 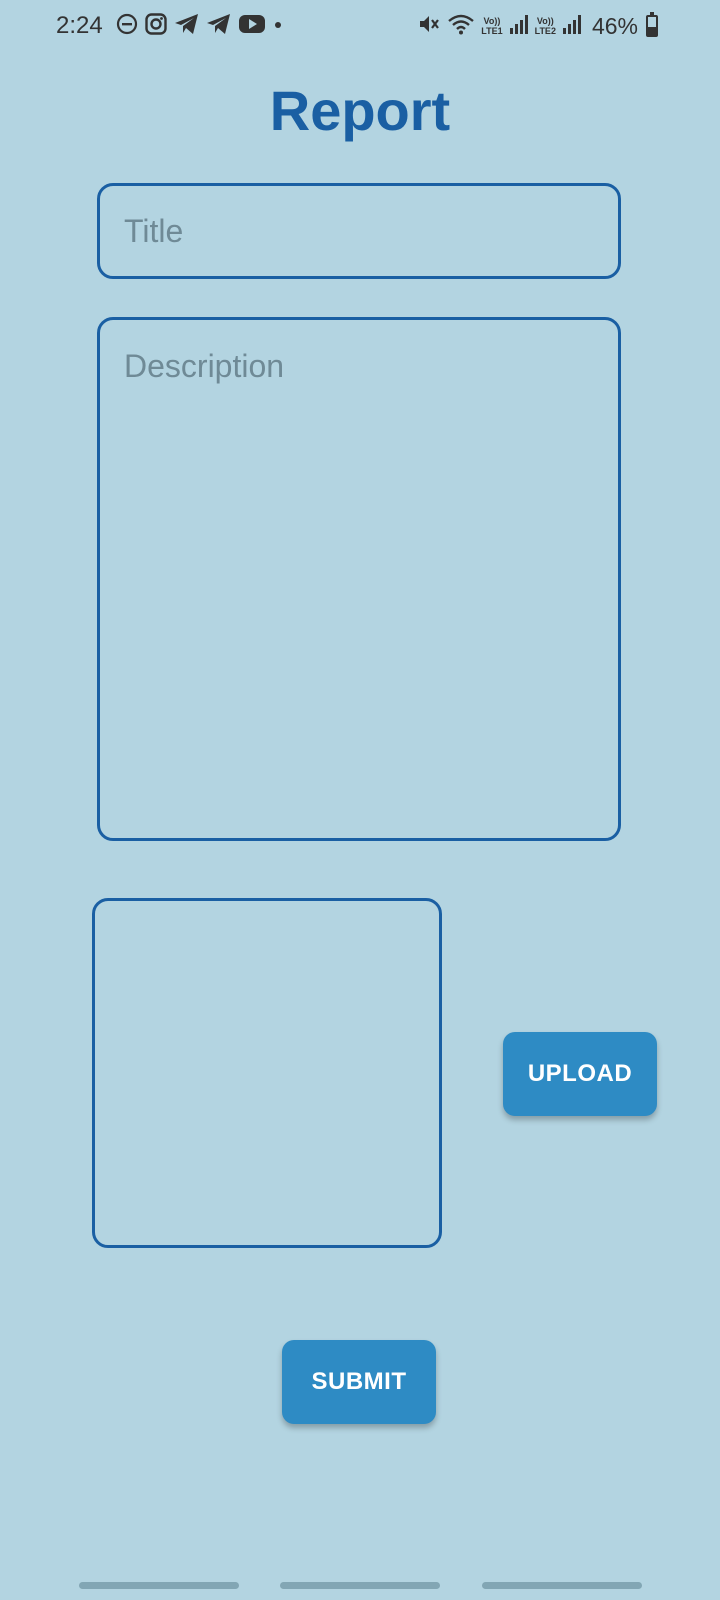 What do you see at coordinates (545, 31) in the screenshot?
I see `sim2-lte-label: LTE2` at bounding box center [545, 31].